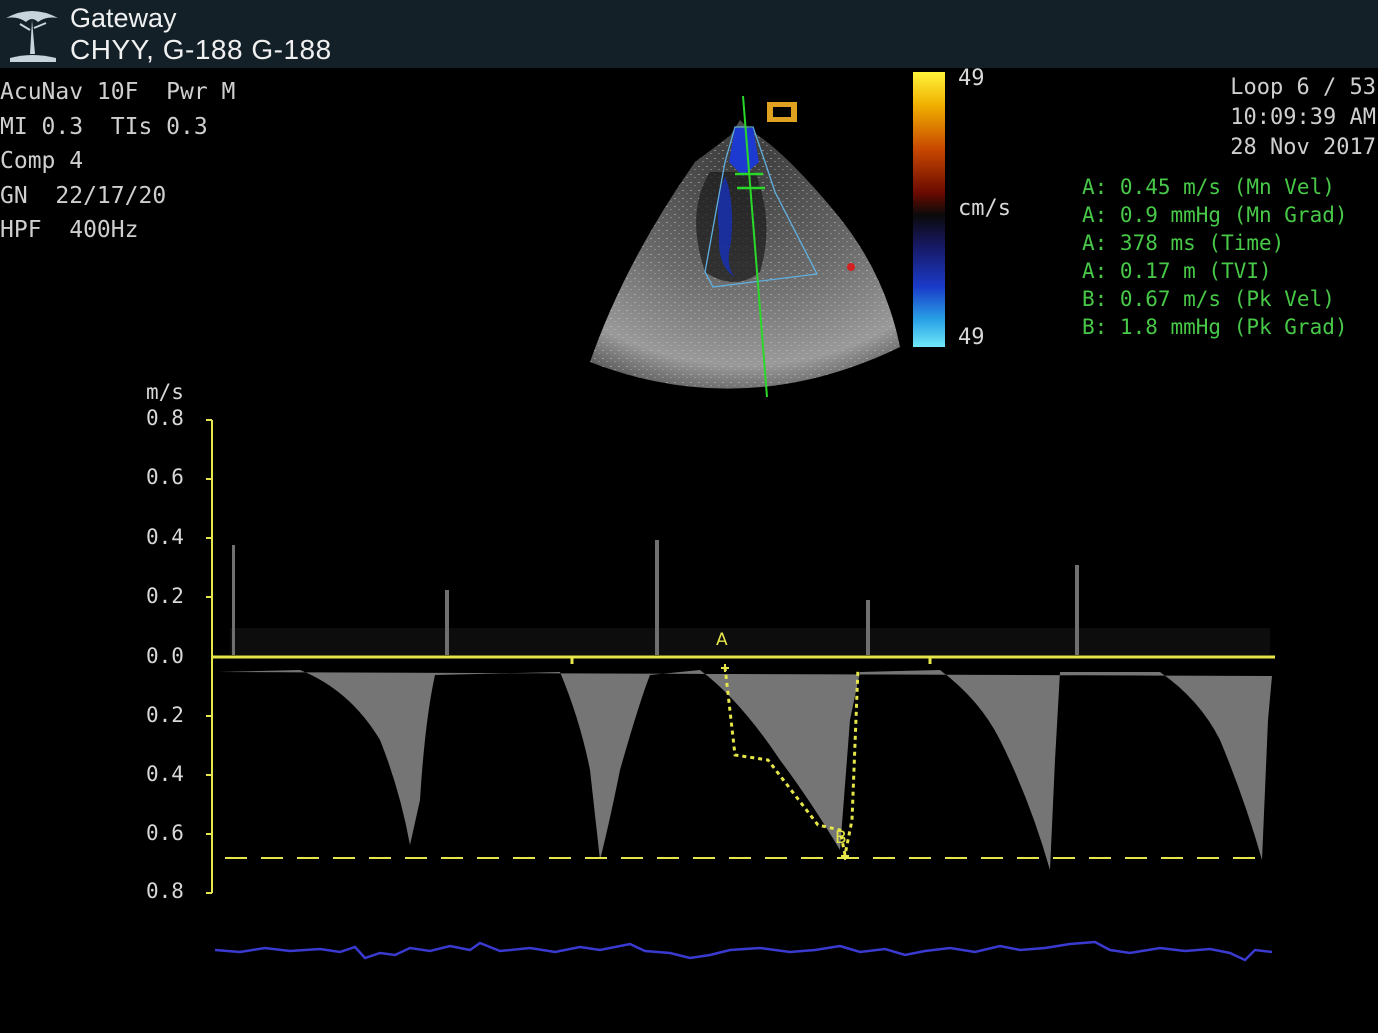  Describe the element at coordinates (118, 92) in the screenshot. I see `param-probe: AcuNav 10F Pwr M` at that location.